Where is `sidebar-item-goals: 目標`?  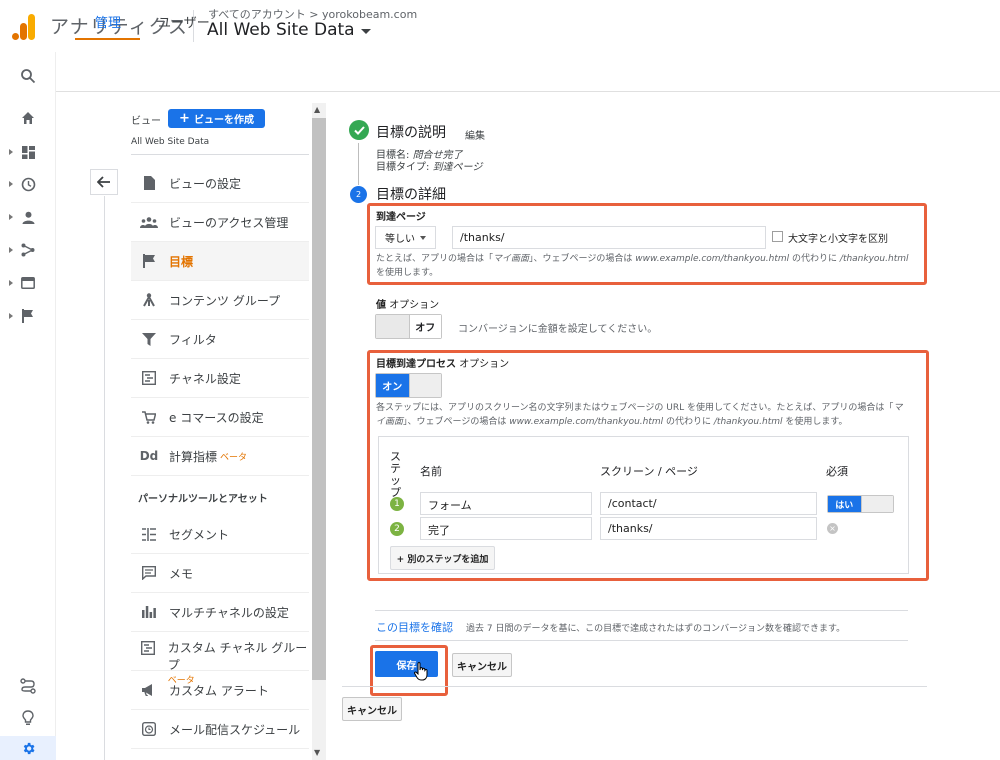
sidebar-item-goals: 目標 is located at coordinates (220, 261).